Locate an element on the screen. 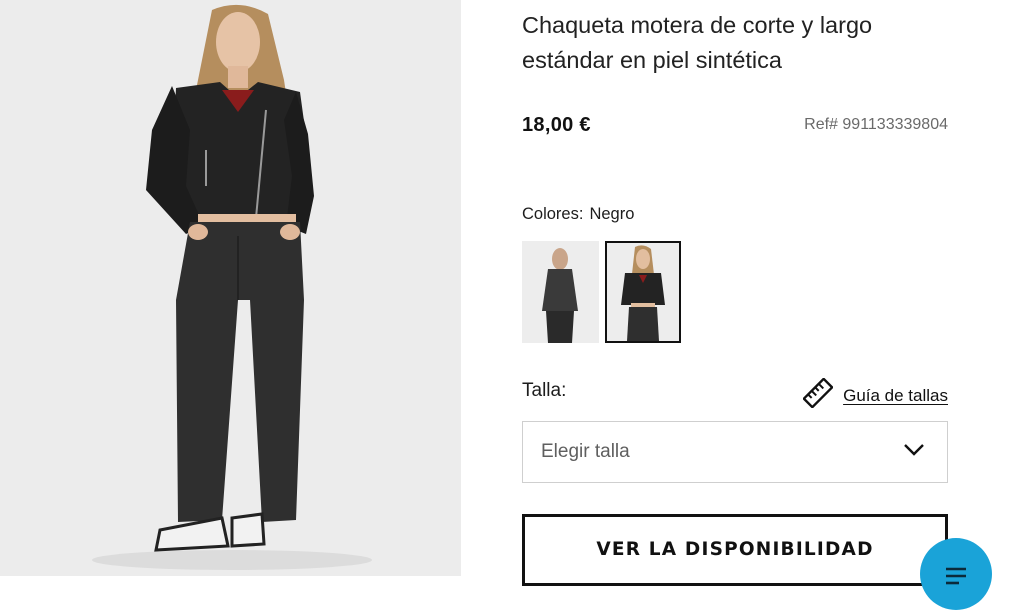 Image resolution: width=1024 pixels, height=610 pixels. check-availability-label: VER LA DISPONIBILIDAD is located at coordinates (735, 549).